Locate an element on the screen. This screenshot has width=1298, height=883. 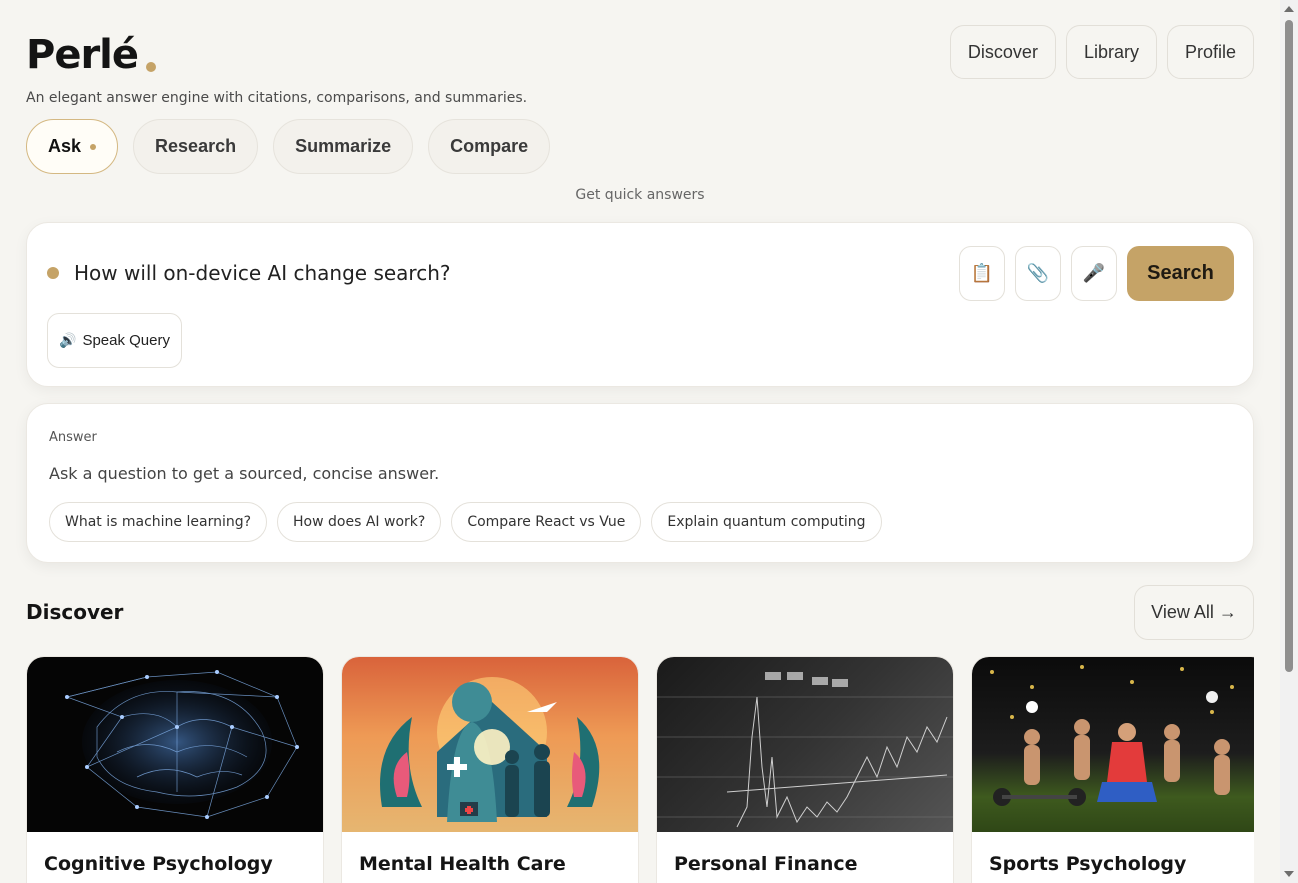
answer-label: Answer is located at coordinates (73, 437).